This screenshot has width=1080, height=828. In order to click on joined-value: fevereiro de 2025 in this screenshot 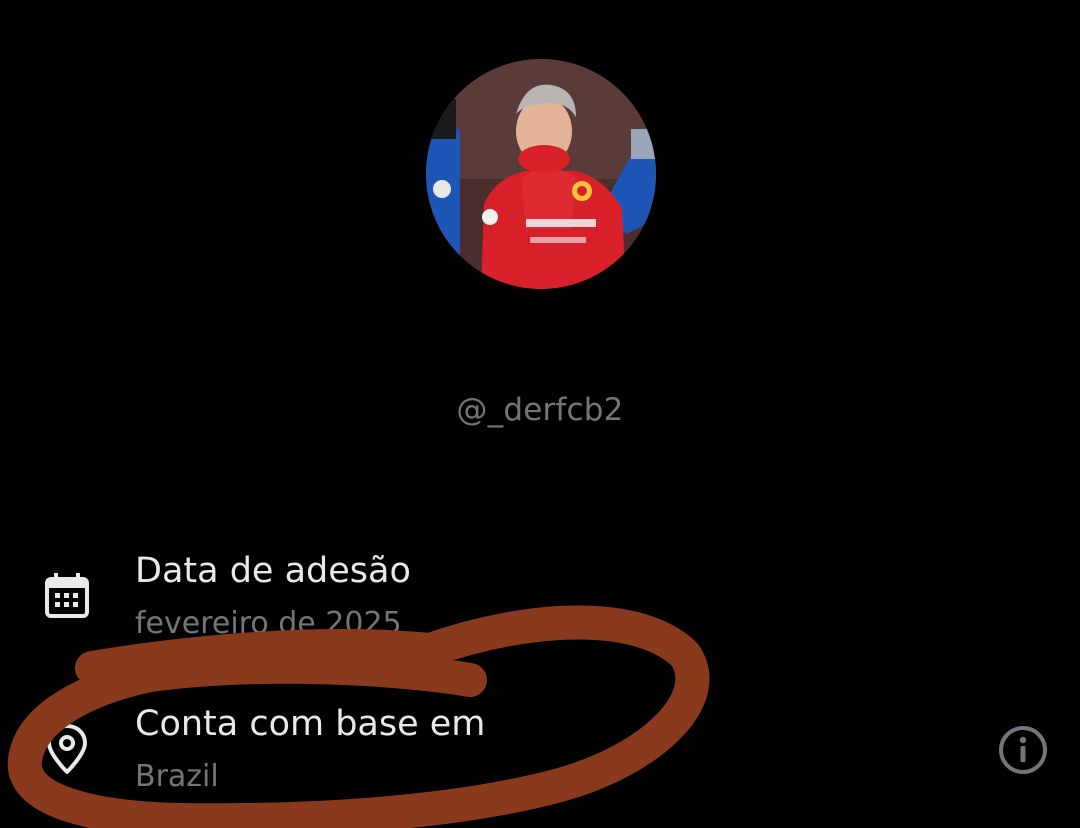, I will do `click(268, 623)`.